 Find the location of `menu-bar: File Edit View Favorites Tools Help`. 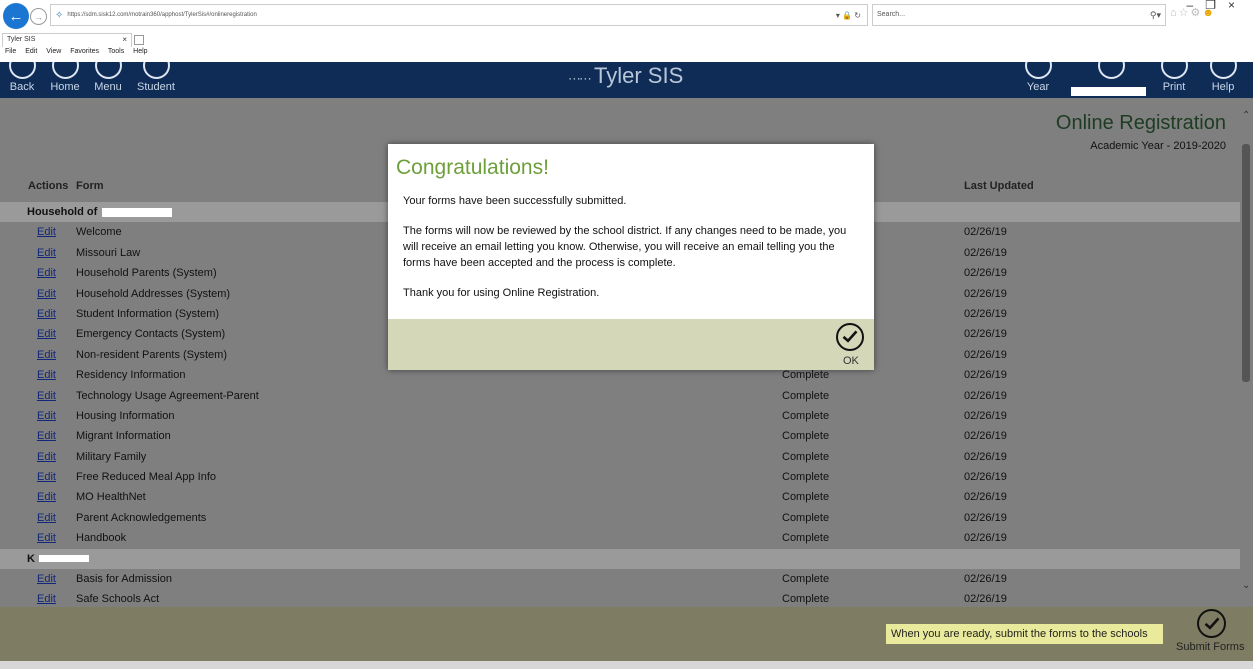

menu-bar: File Edit View Favorites Tools Help is located at coordinates (77, 54).